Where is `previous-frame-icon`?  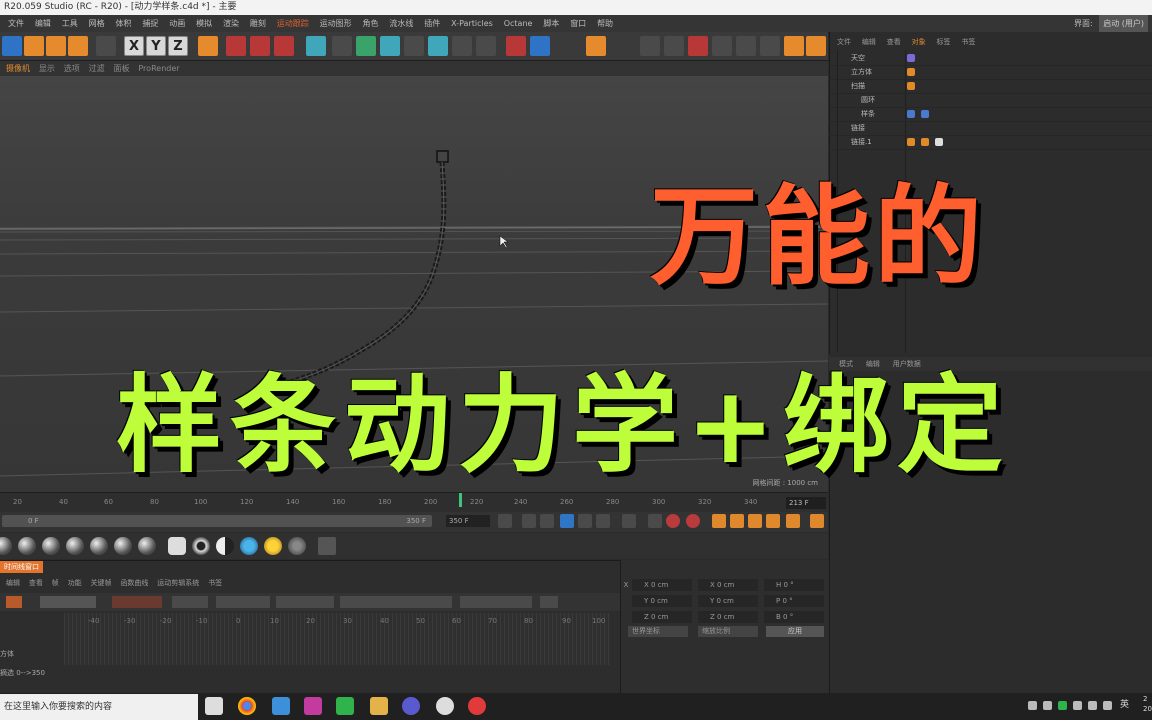 previous-frame-icon is located at coordinates (547, 521).